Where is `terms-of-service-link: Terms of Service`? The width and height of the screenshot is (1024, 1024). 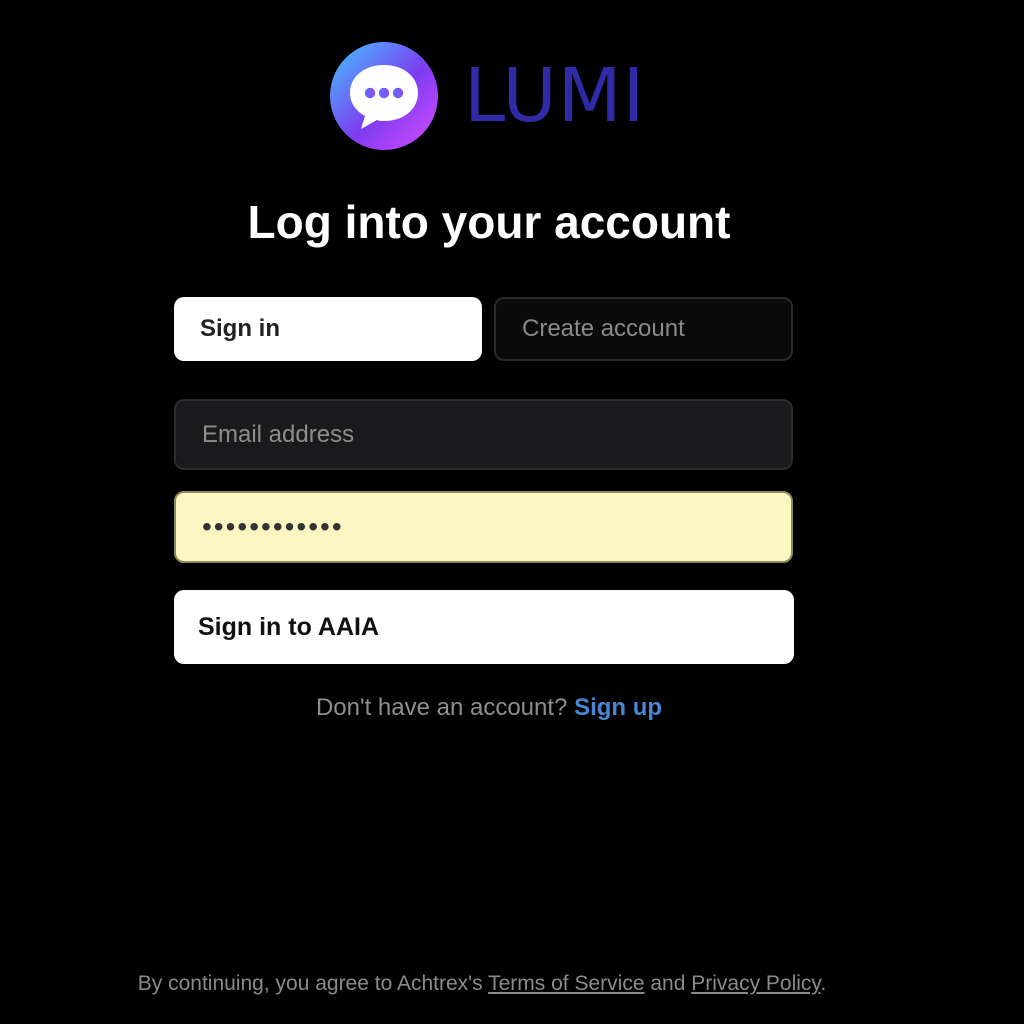 terms-of-service-link: Terms of Service is located at coordinates (566, 983).